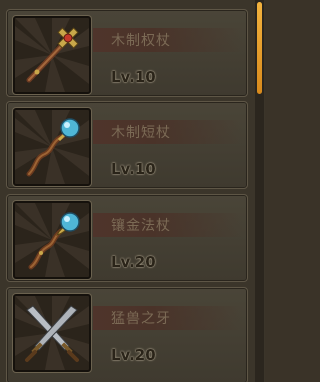 Image resolution: width=320 pixels, height=382 pixels. What do you see at coordinates (141, 41) in the screenshot?
I see `item-name: 木制权杖` at bounding box center [141, 41].